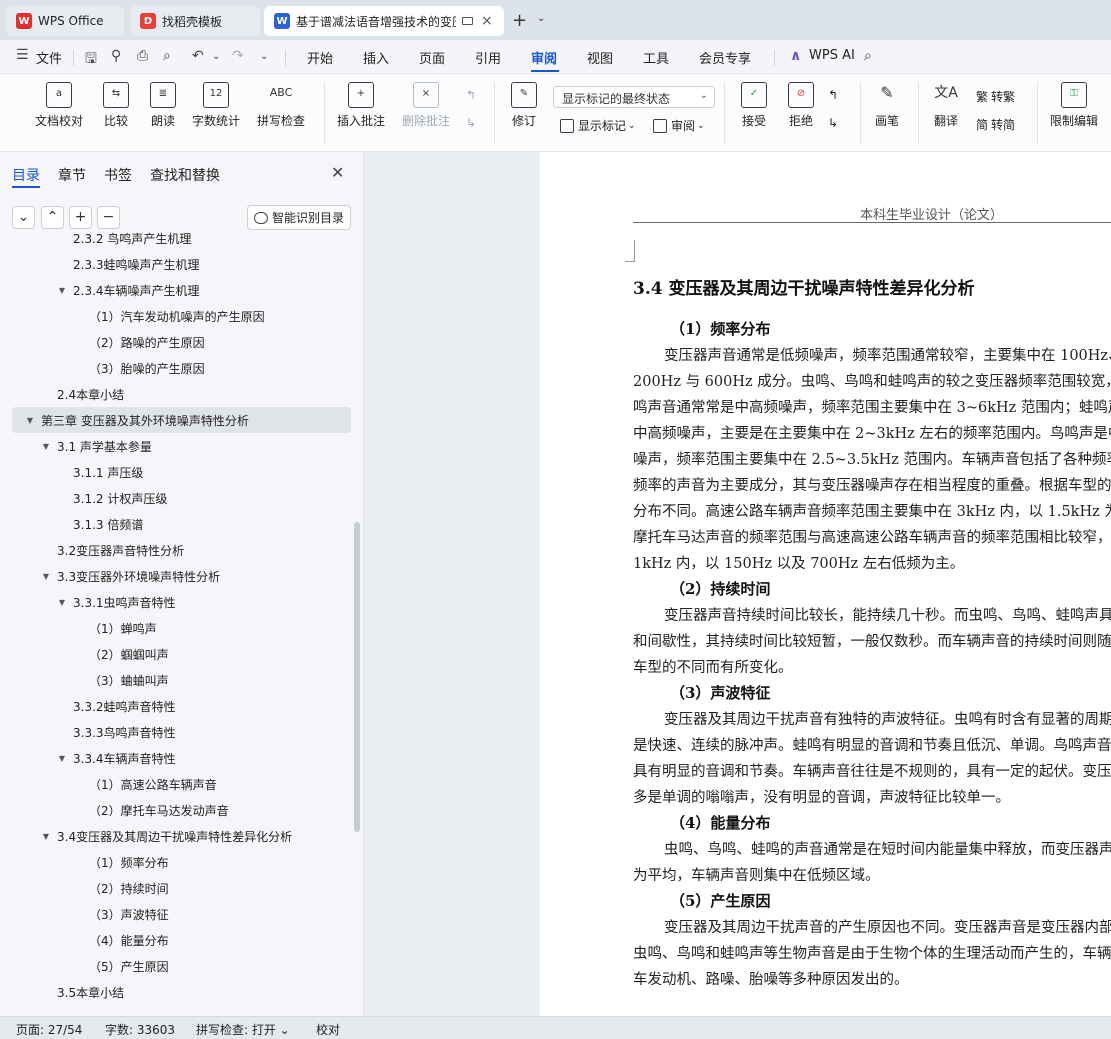  I want to click on toc-item: （1）蝉鸣声, so click(176, 628).